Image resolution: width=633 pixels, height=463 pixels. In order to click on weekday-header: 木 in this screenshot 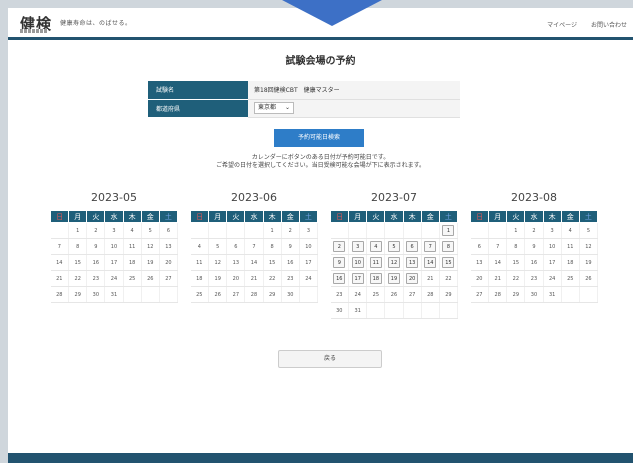, I will do `click(412, 216)`.